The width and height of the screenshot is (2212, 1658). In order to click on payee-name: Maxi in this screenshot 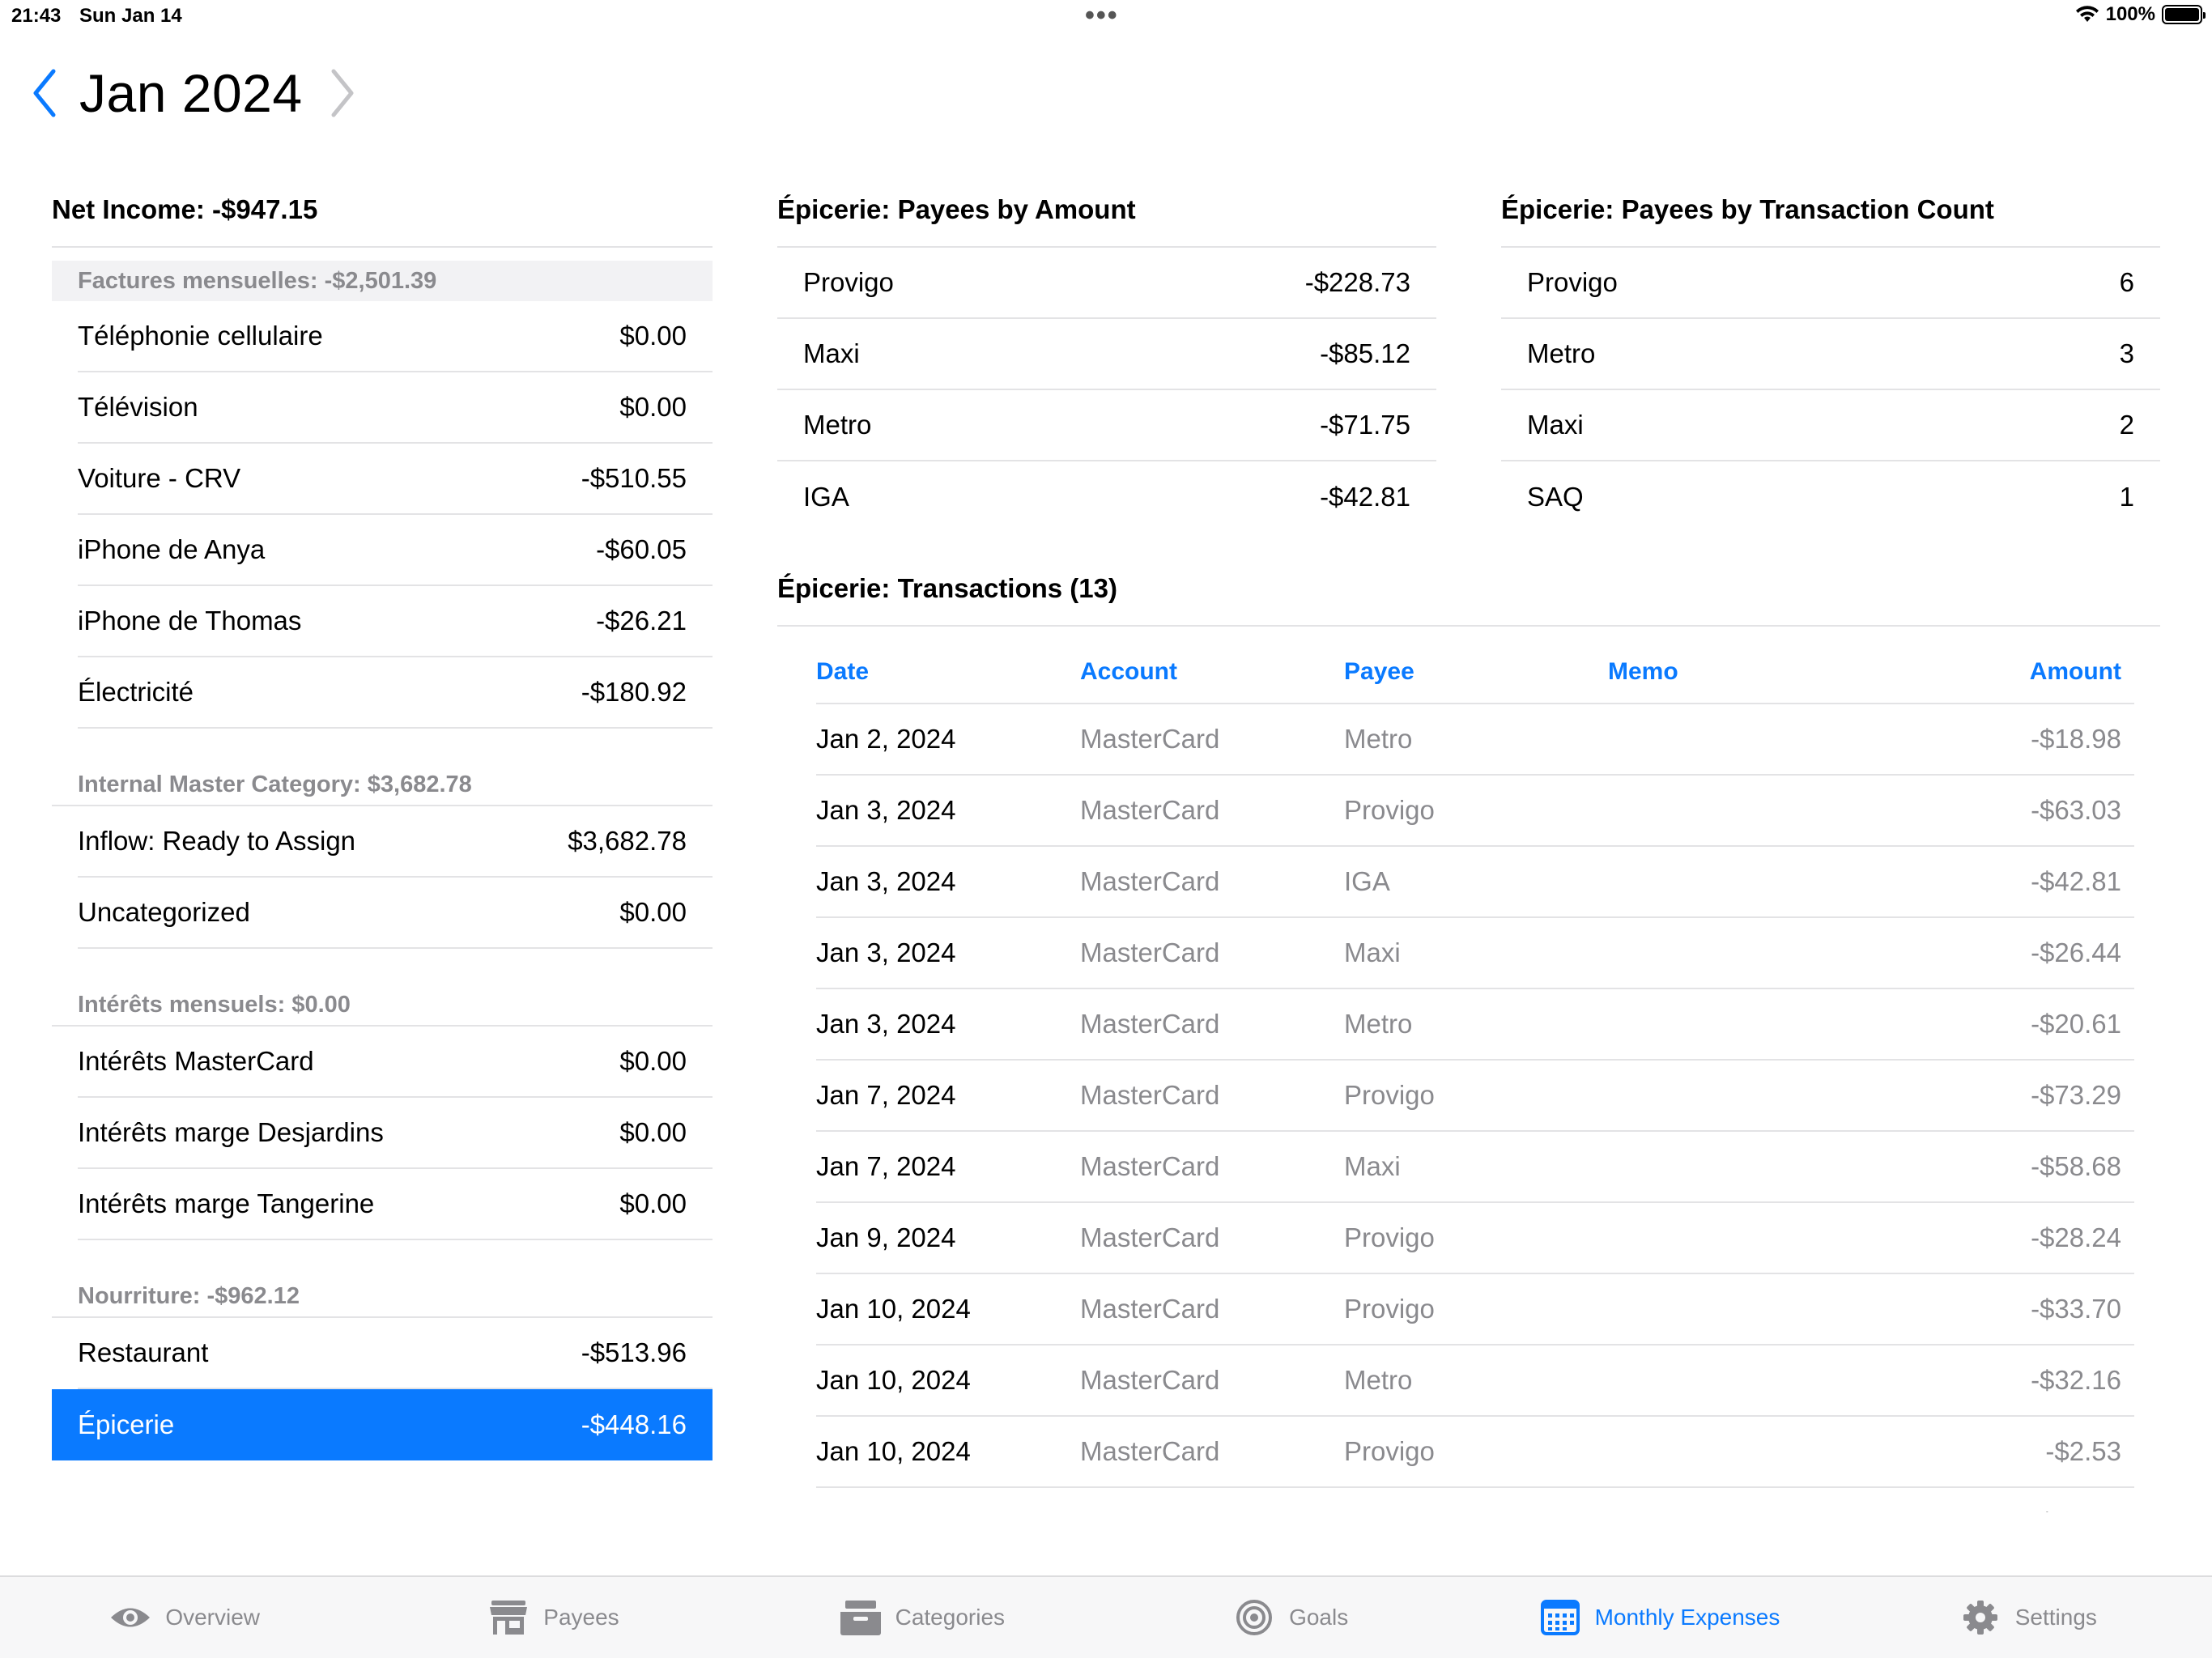, I will do `click(832, 353)`.